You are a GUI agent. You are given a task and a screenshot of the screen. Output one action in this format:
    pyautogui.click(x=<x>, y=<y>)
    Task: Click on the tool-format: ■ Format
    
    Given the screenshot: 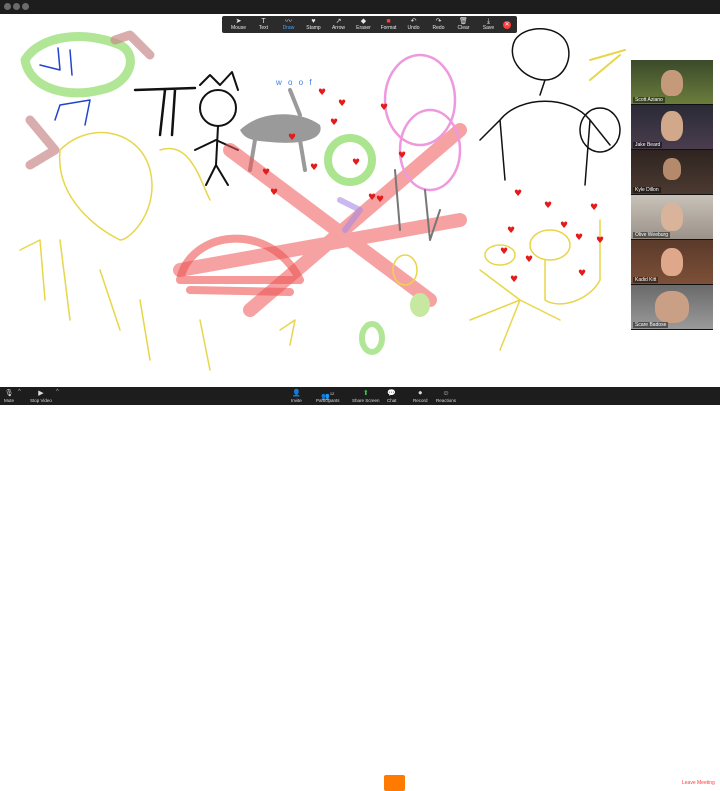 What is the action you would take?
    pyautogui.click(x=388, y=24)
    